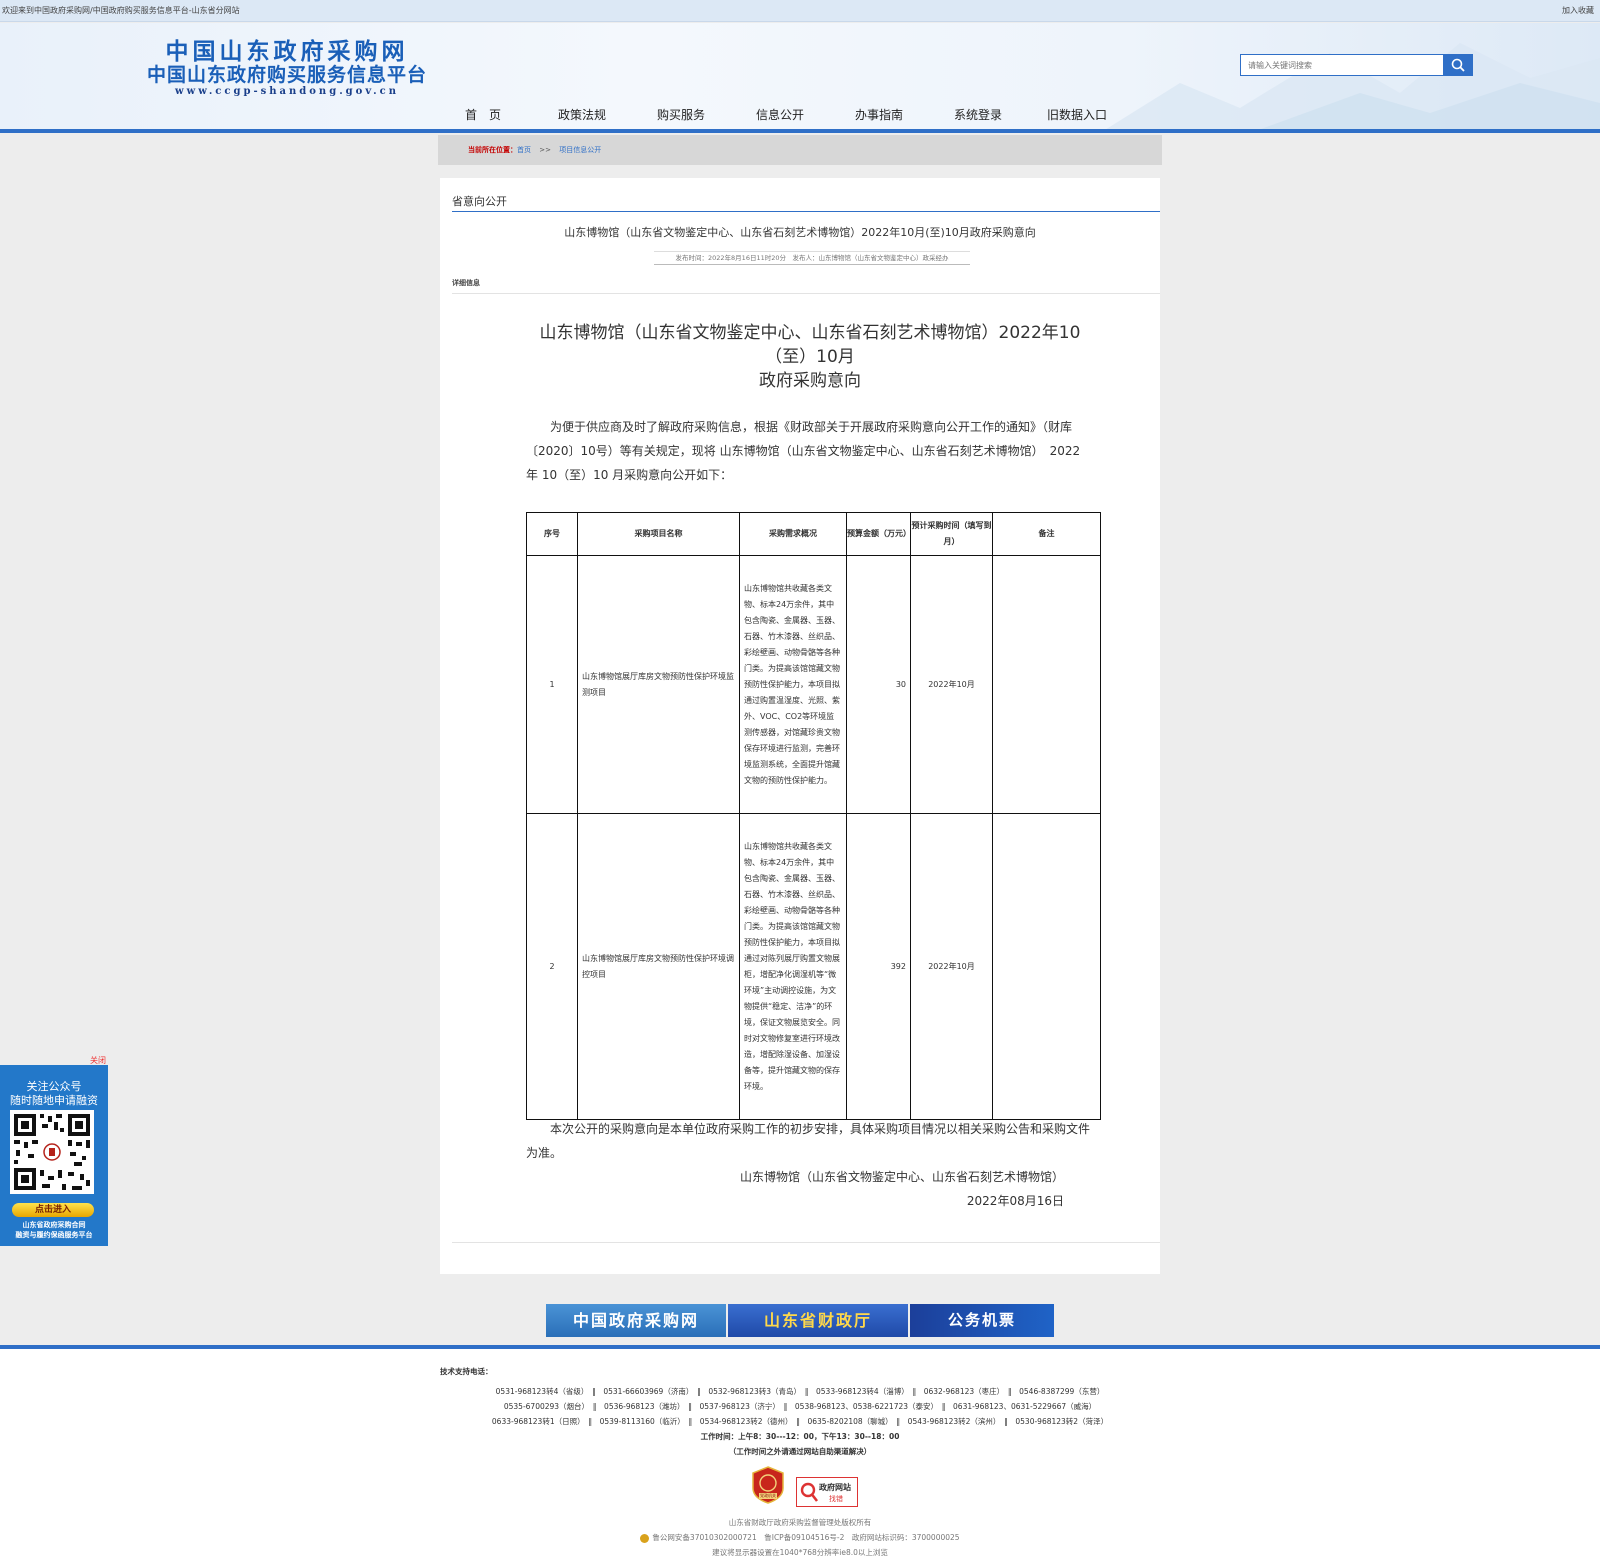 The width and height of the screenshot is (1600, 1559). Describe the element at coordinates (836, 1499) in the screenshot. I see `report-error-sub: 找错` at that location.